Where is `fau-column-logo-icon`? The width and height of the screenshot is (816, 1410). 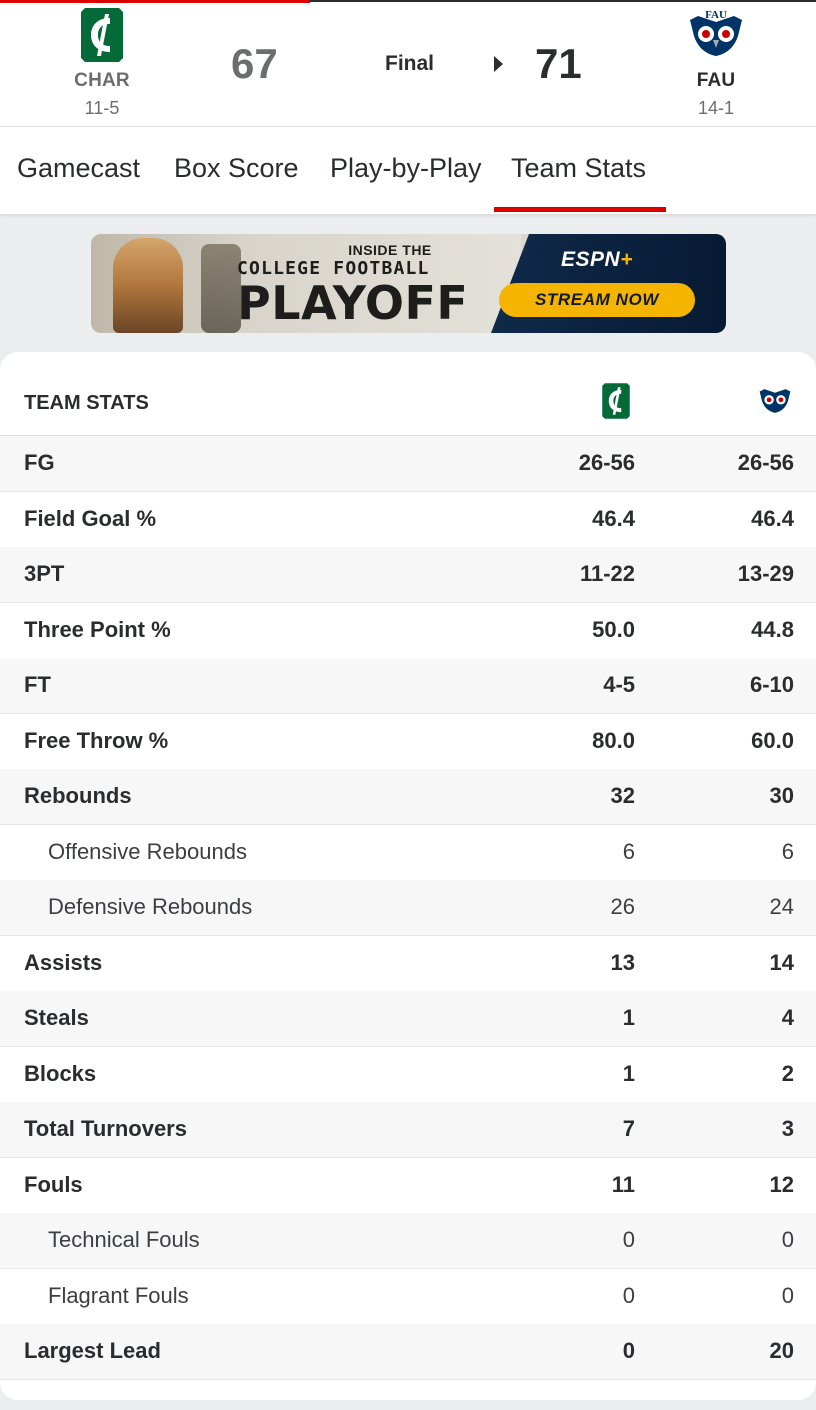
fau-column-logo-icon is located at coordinates (775, 401).